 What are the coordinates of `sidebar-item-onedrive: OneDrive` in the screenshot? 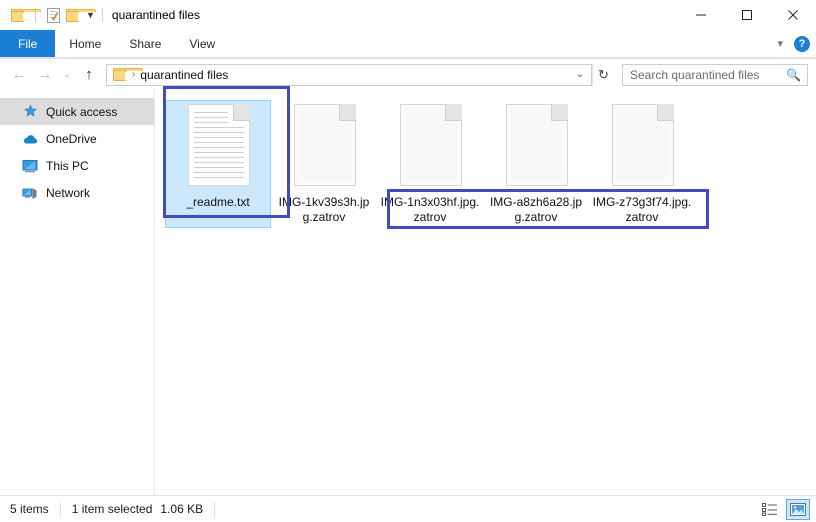 It's located at (77, 138).